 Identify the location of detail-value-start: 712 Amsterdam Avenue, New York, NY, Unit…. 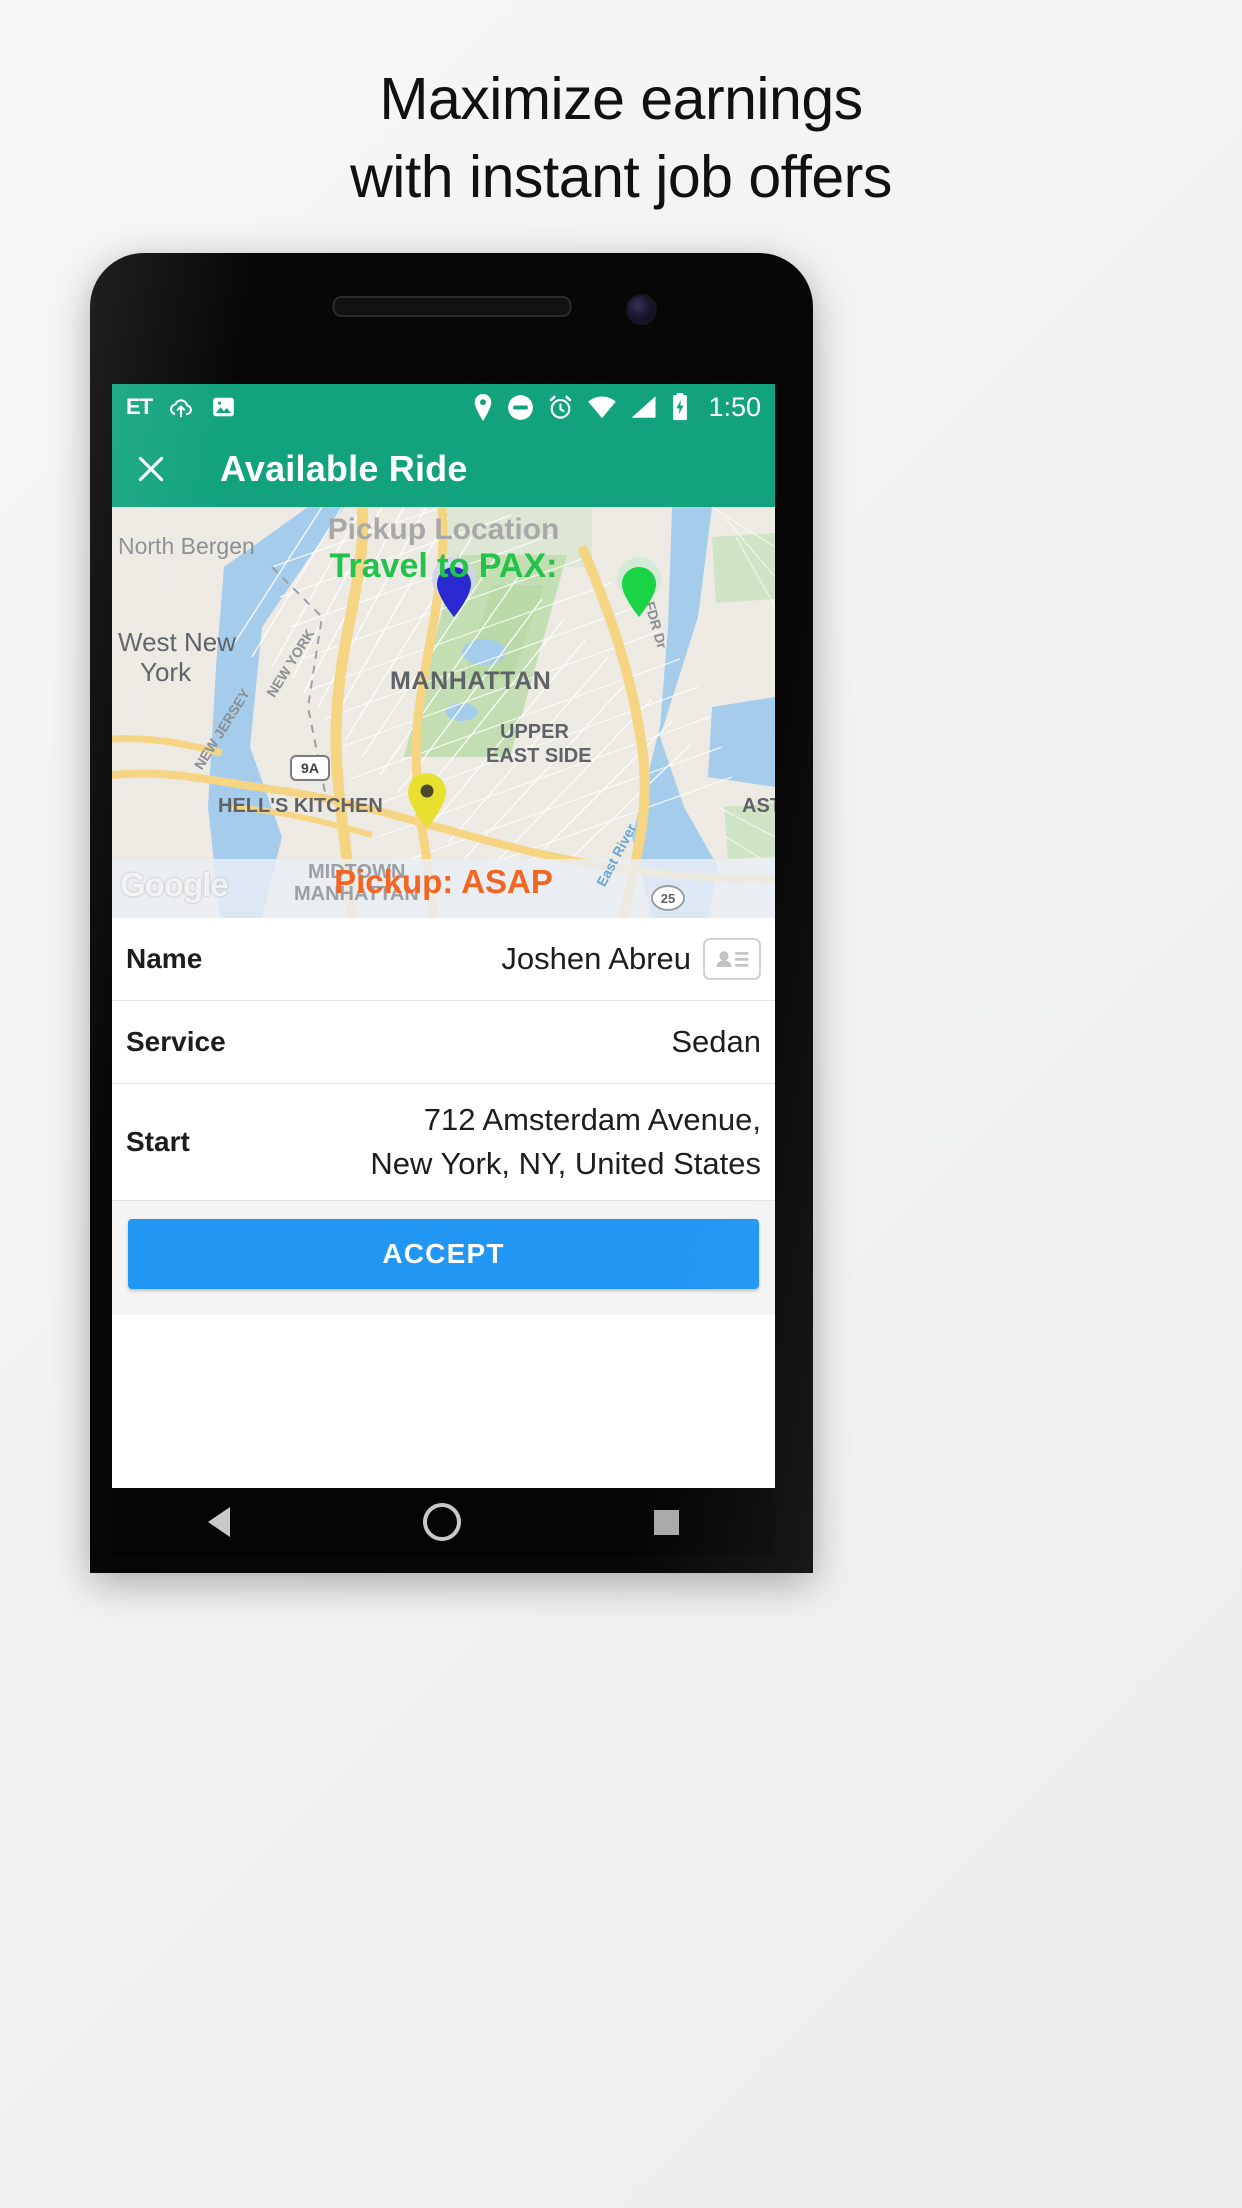
(565, 1141).